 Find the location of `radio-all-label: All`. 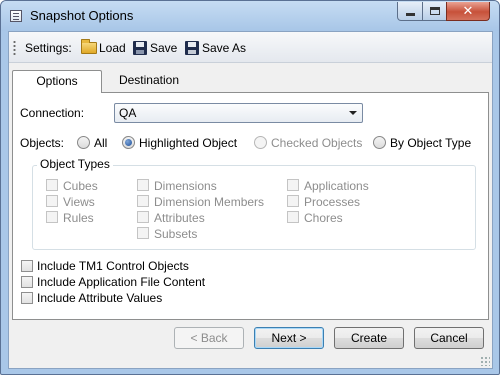

radio-all-label: All is located at coordinates (100, 143).